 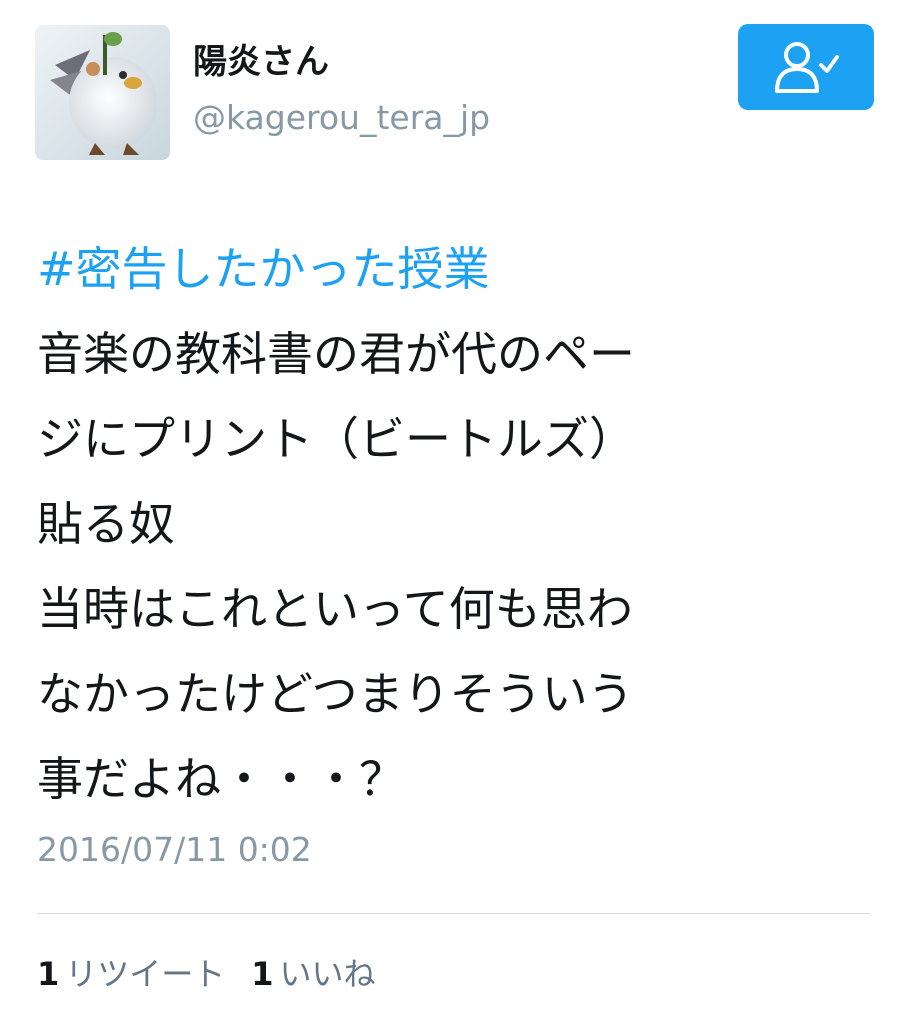 I want to click on following-user-check-icon, so click(x=807, y=67).